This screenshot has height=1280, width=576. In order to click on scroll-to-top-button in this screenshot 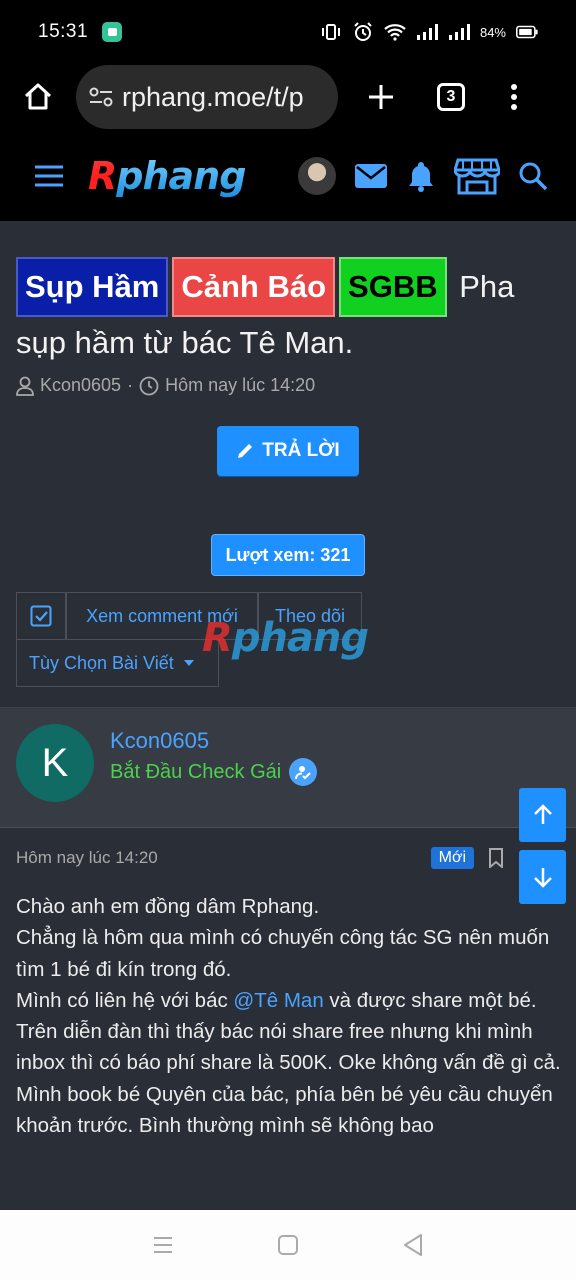, I will do `click(542, 815)`.